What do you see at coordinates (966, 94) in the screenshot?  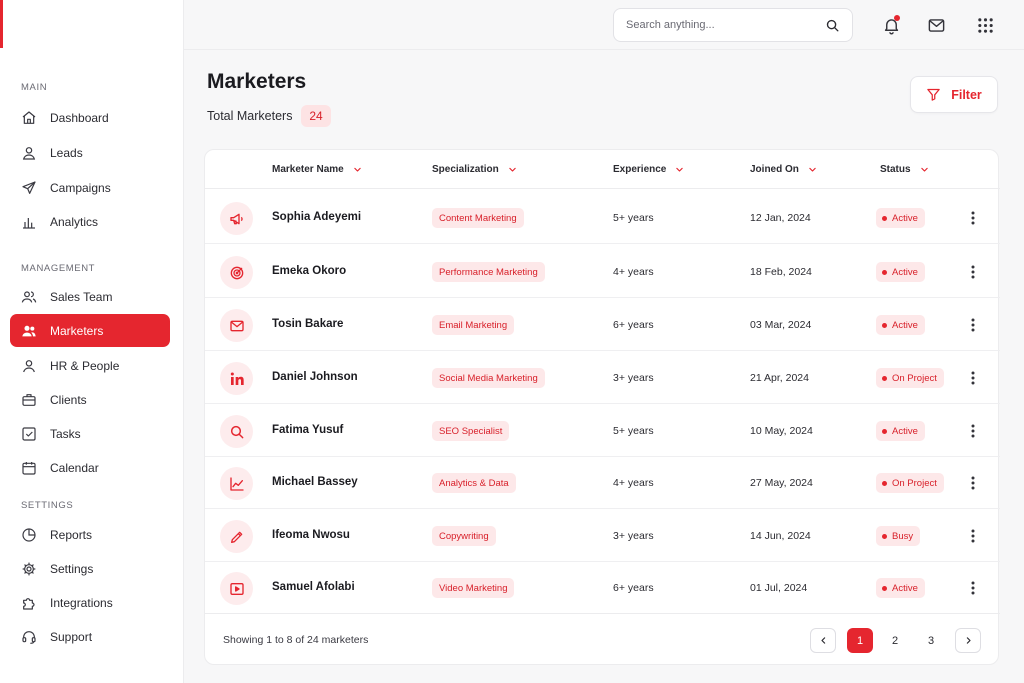 I see `filter-label: Filter` at bounding box center [966, 94].